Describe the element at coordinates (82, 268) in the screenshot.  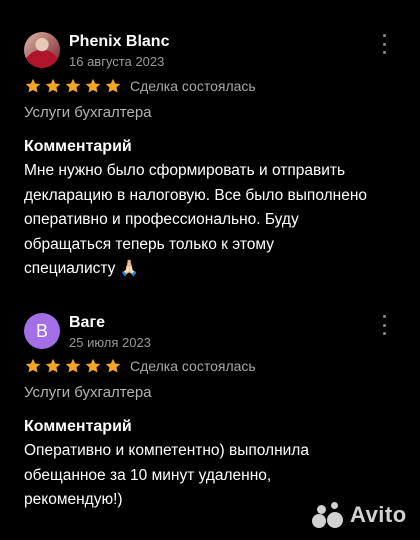
I see `comment-line: специалисту 🙏🏻` at that location.